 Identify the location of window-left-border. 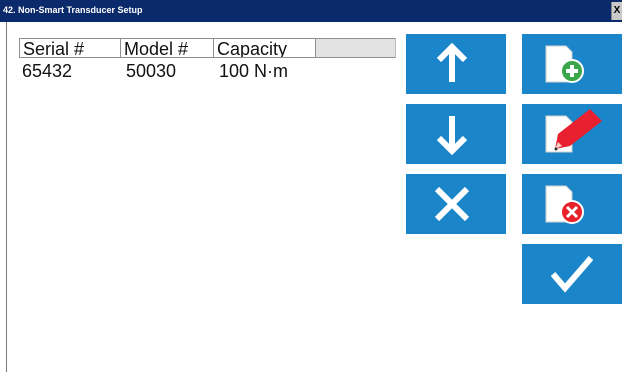
(6, 197).